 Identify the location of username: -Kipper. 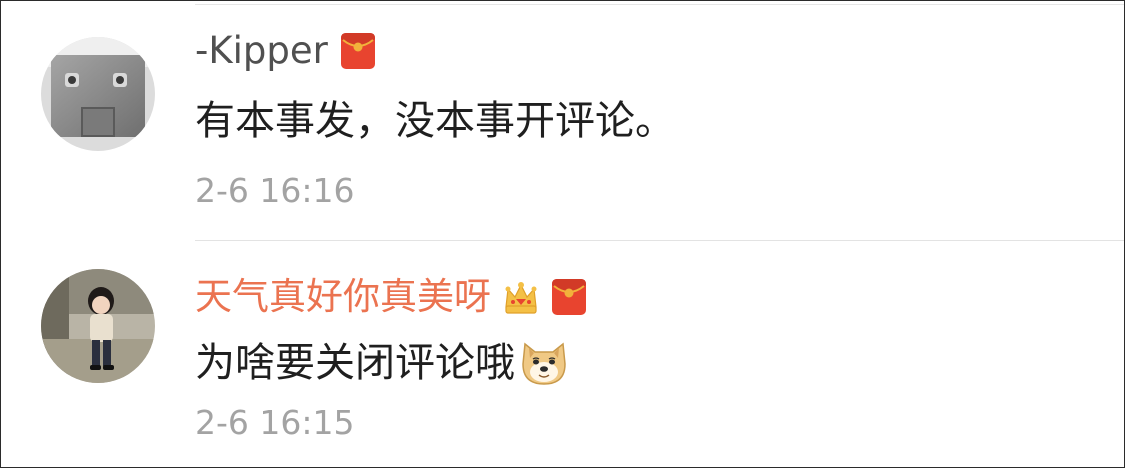
(261, 51).